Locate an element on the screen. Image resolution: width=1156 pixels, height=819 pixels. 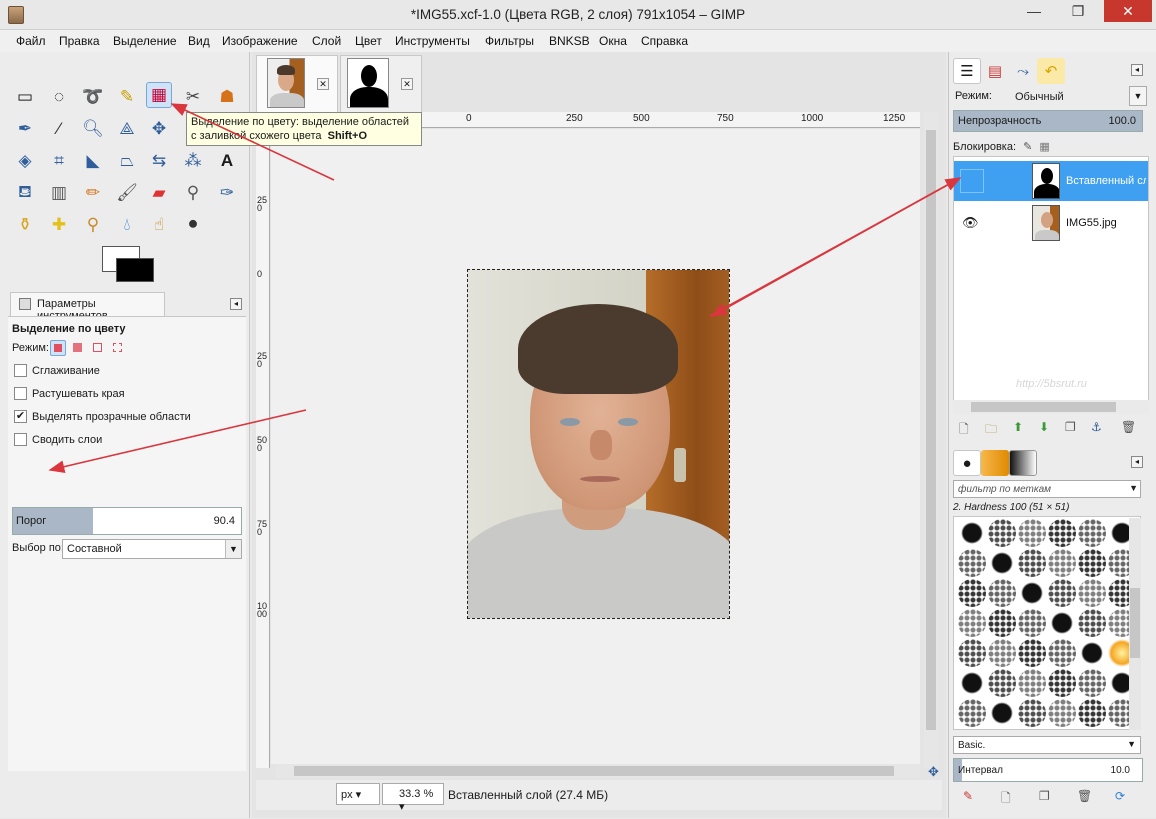
menu-colors: Цвет is located at coordinates (368, 41).